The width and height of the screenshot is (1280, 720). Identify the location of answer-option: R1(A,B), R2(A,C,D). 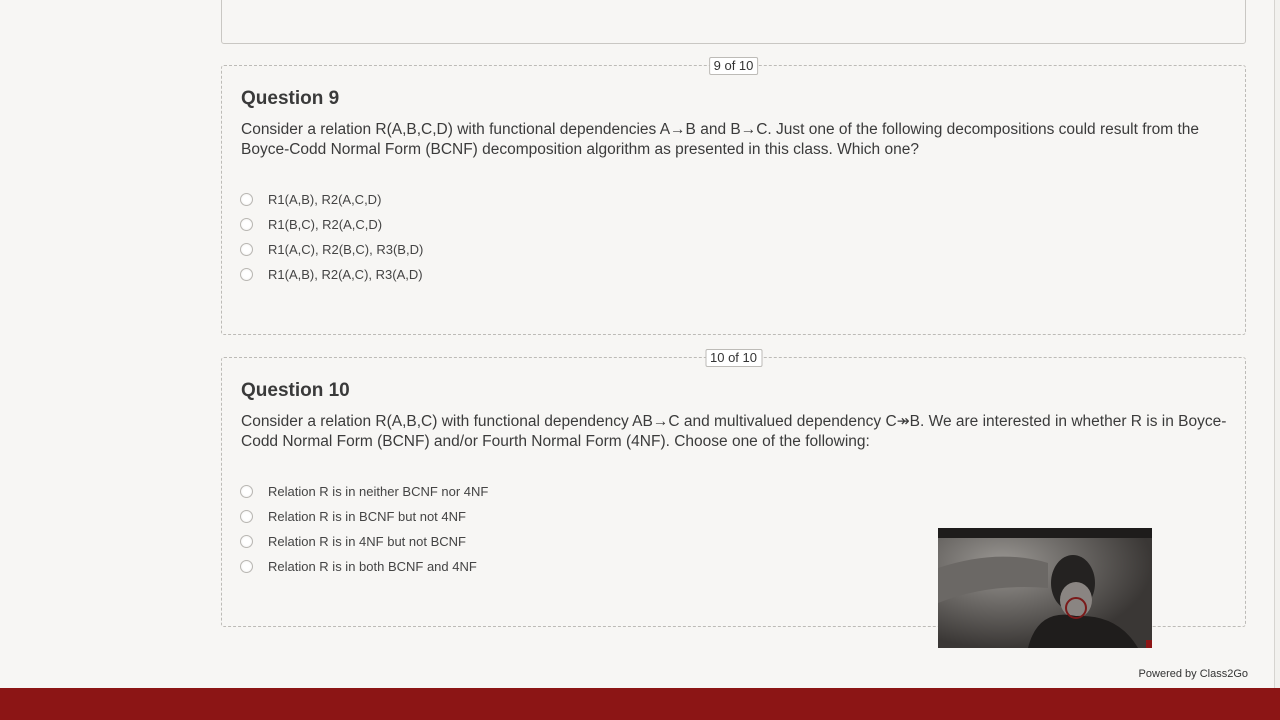
(331, 199).